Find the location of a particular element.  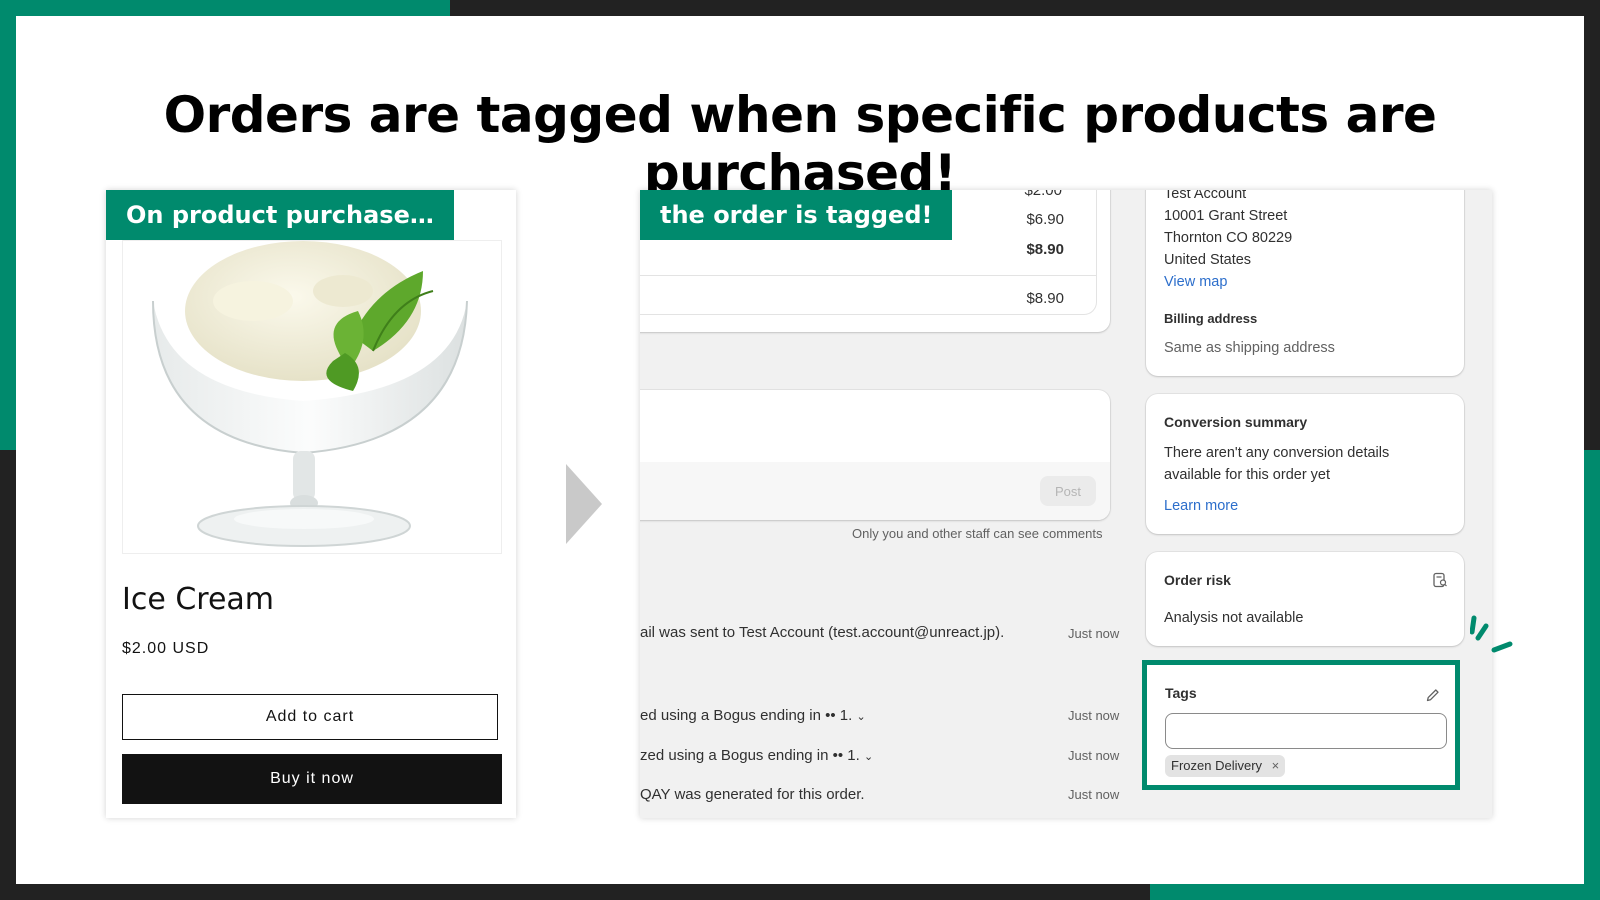

timeline-event-3: zed using a Bogus ending in •• 1. ⌄ is located at coordinates (756, 755).